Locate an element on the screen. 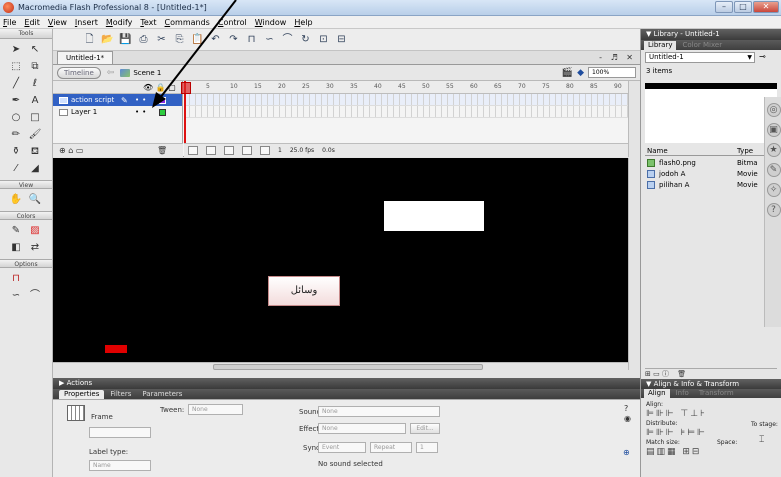 The image size is (781, 477). line-tool-icon: ╱ is located at coordinates (16, 84).